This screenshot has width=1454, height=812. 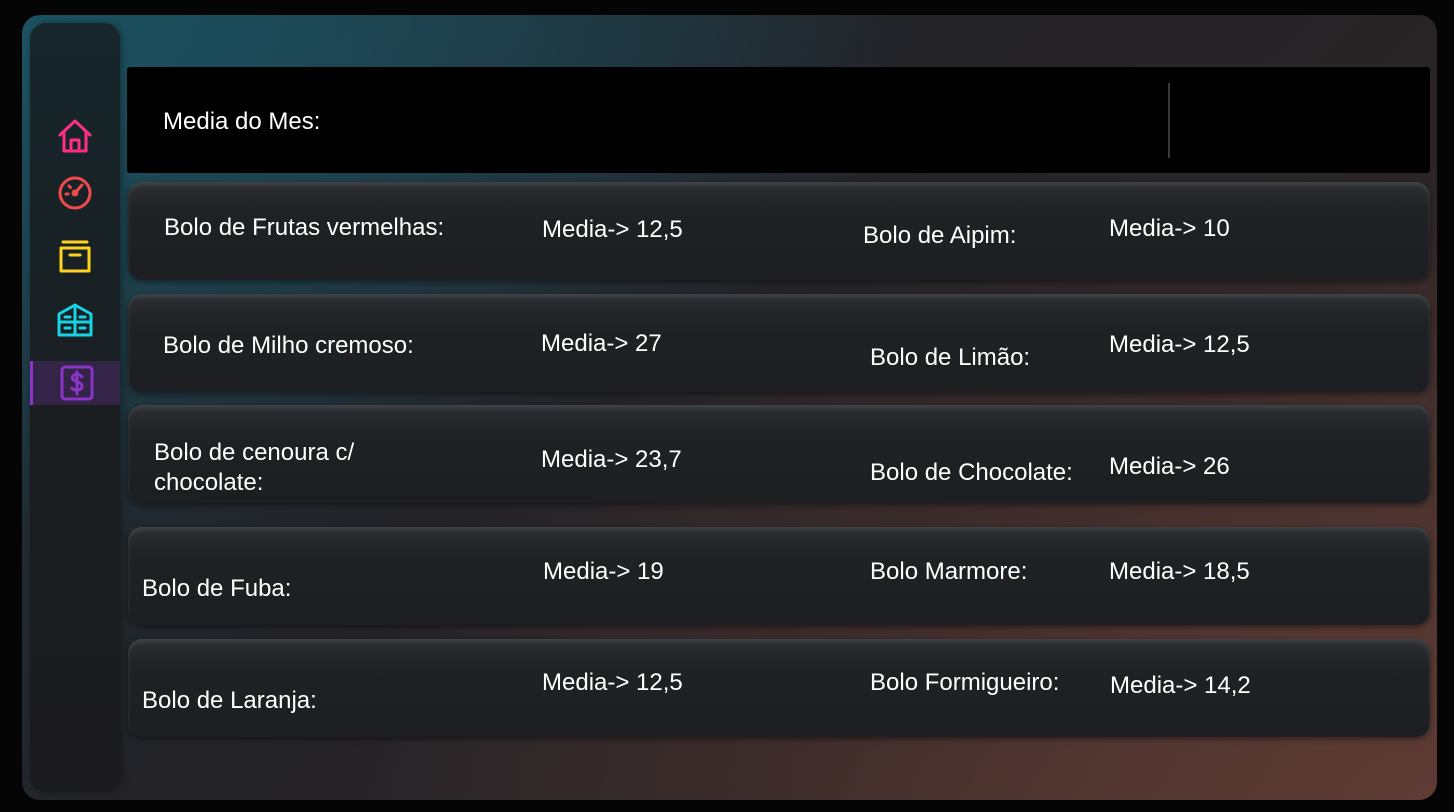 What do you see at coordinates (971, 472) in the screenshot?
I see `cake-name: Bolo de Chocolate:` at bounding box center [971, 472].